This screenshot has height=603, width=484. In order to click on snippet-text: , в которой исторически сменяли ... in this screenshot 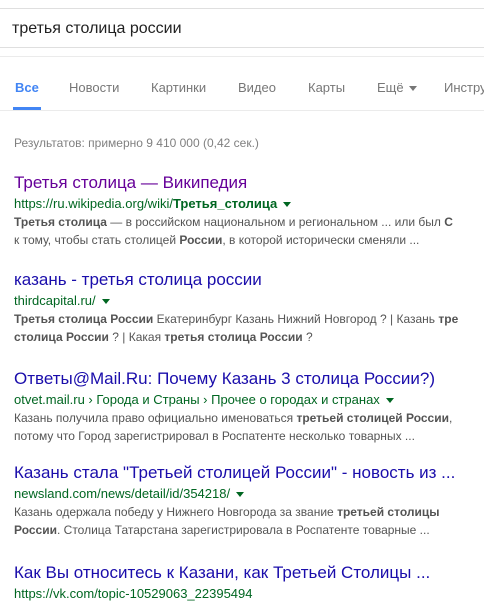, I will do `click(321, 240)`.